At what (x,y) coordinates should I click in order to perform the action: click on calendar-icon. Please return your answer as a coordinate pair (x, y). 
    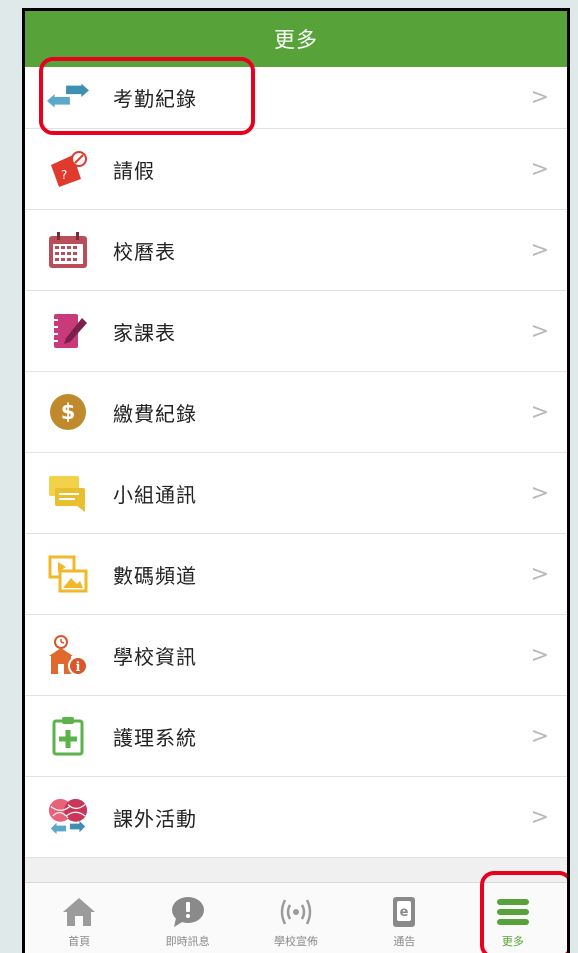
    Looking at the image, I should click on (68, 250).